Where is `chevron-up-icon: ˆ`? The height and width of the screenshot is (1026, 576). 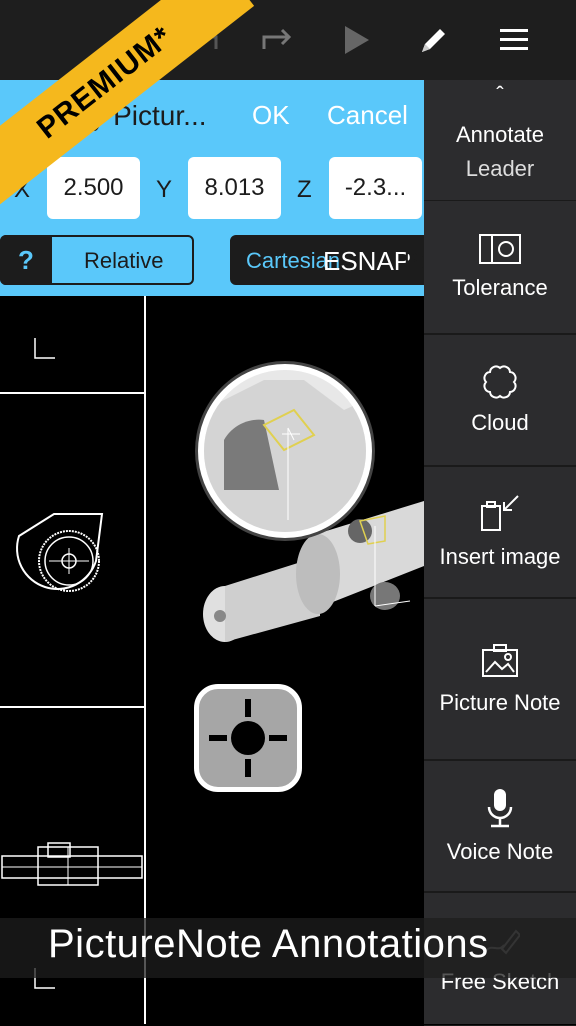
chevron-up-icon: ˆ is located at coordinates (500, 94).